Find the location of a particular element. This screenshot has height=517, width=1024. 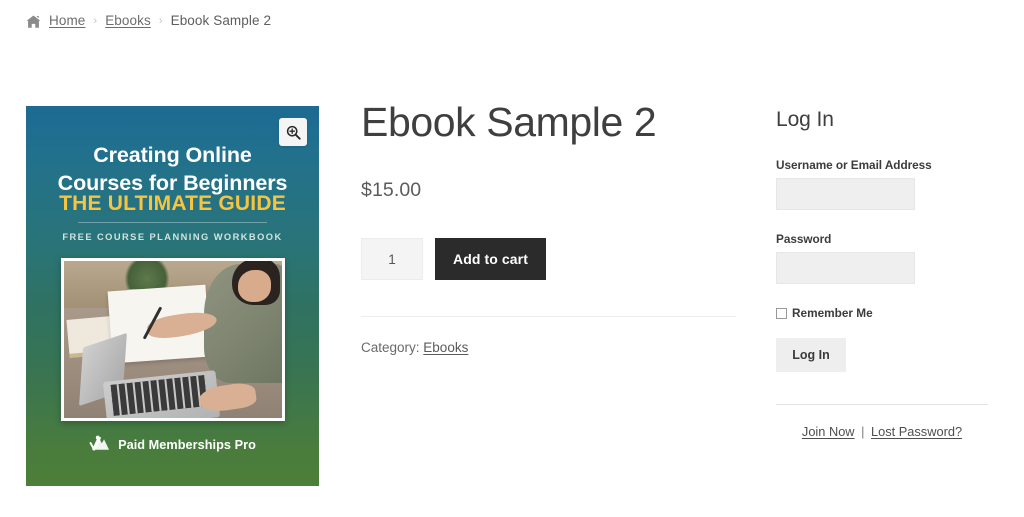

photo-person-face is located at coordinates (255, 286).